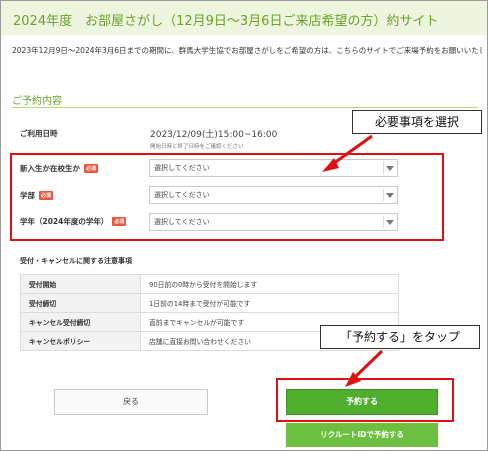 The image size is (488, 451). What do you see at coordinates (80, 284) in the screenshot?
I see `policy-key: 受付開始` at bounding box center [80, 284].